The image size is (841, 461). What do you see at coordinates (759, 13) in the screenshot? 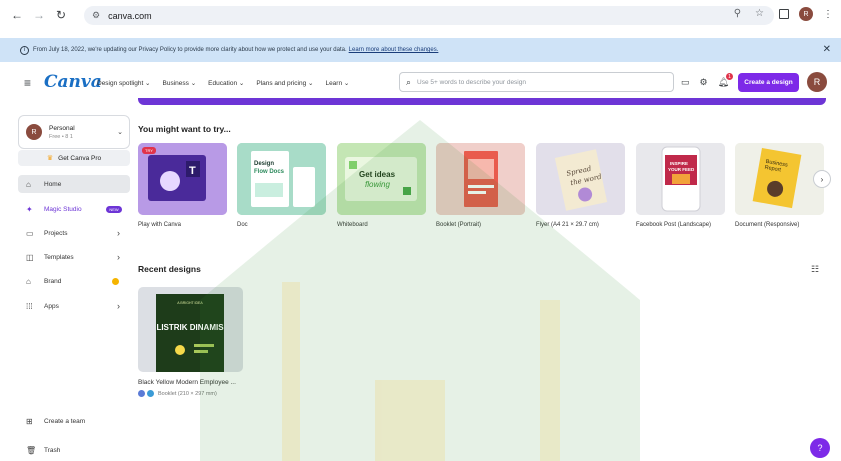
I see `bookmark-star-icon: ☆` at bounding box center [759, 13].